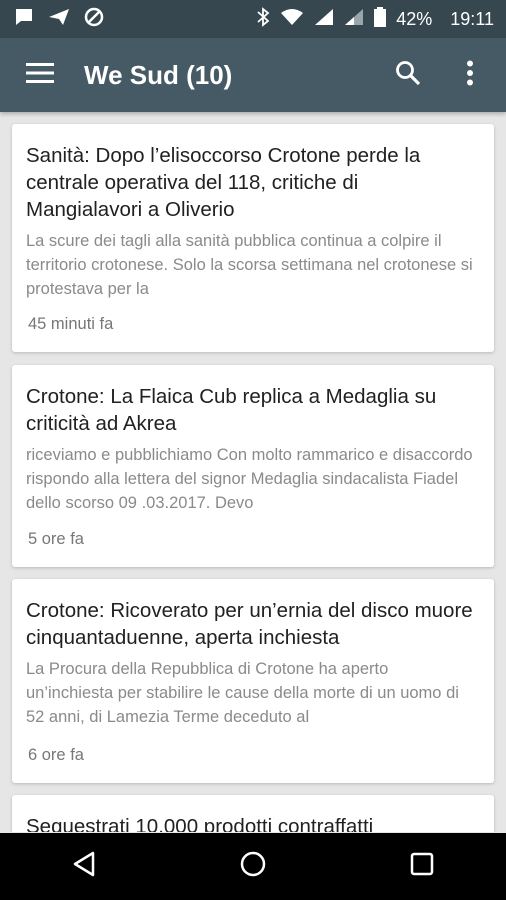 The image size is (506, 900). I want to click on back-icon, so click(84, 866).